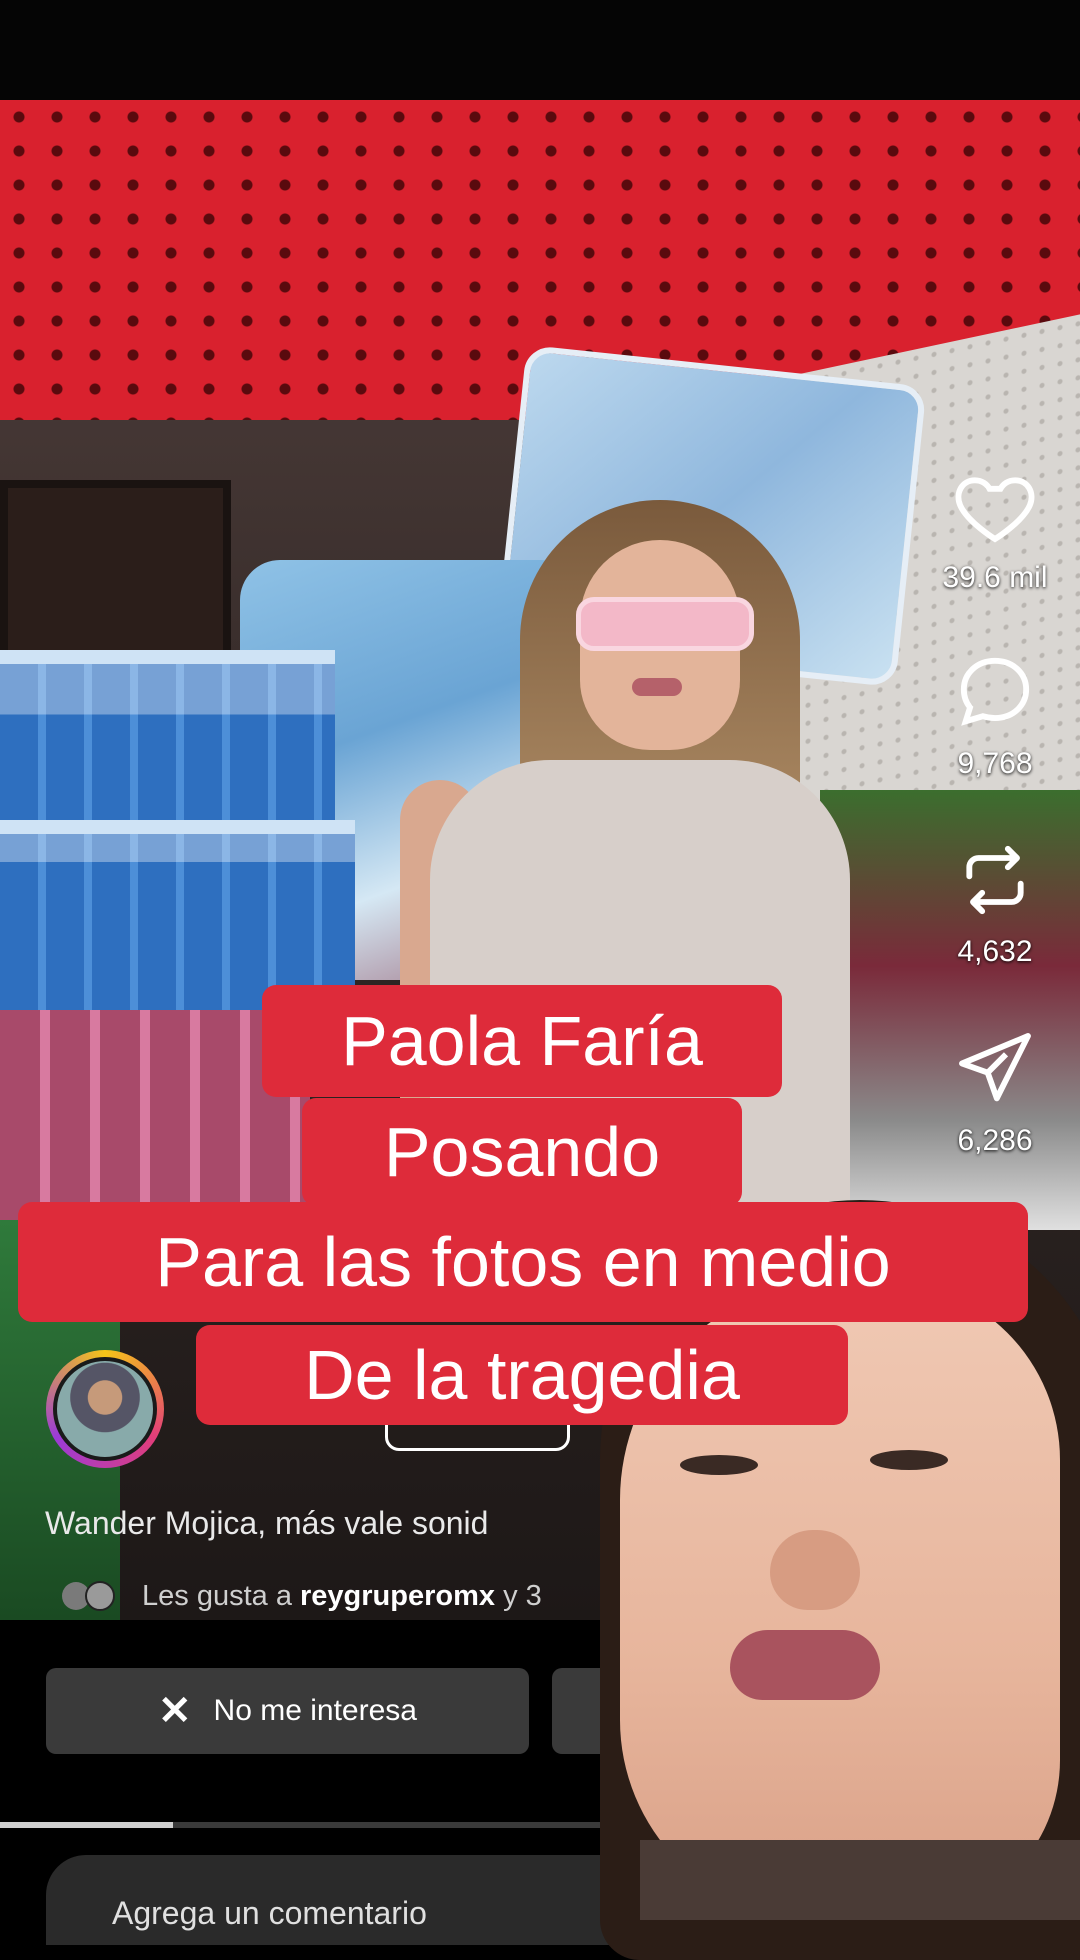  What do you see at coordinates (815, 1570) in the screenshot?
I see `creator-nose` at bounding box center [815, 1570].